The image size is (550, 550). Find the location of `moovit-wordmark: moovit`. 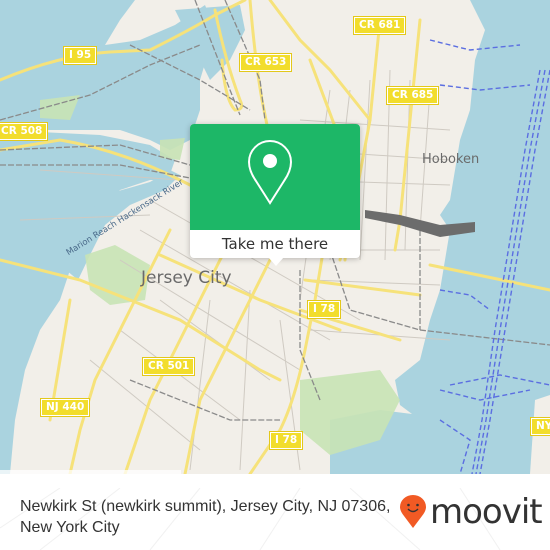

moovit-wordmark: moovit is located at coordinates (486, 512).